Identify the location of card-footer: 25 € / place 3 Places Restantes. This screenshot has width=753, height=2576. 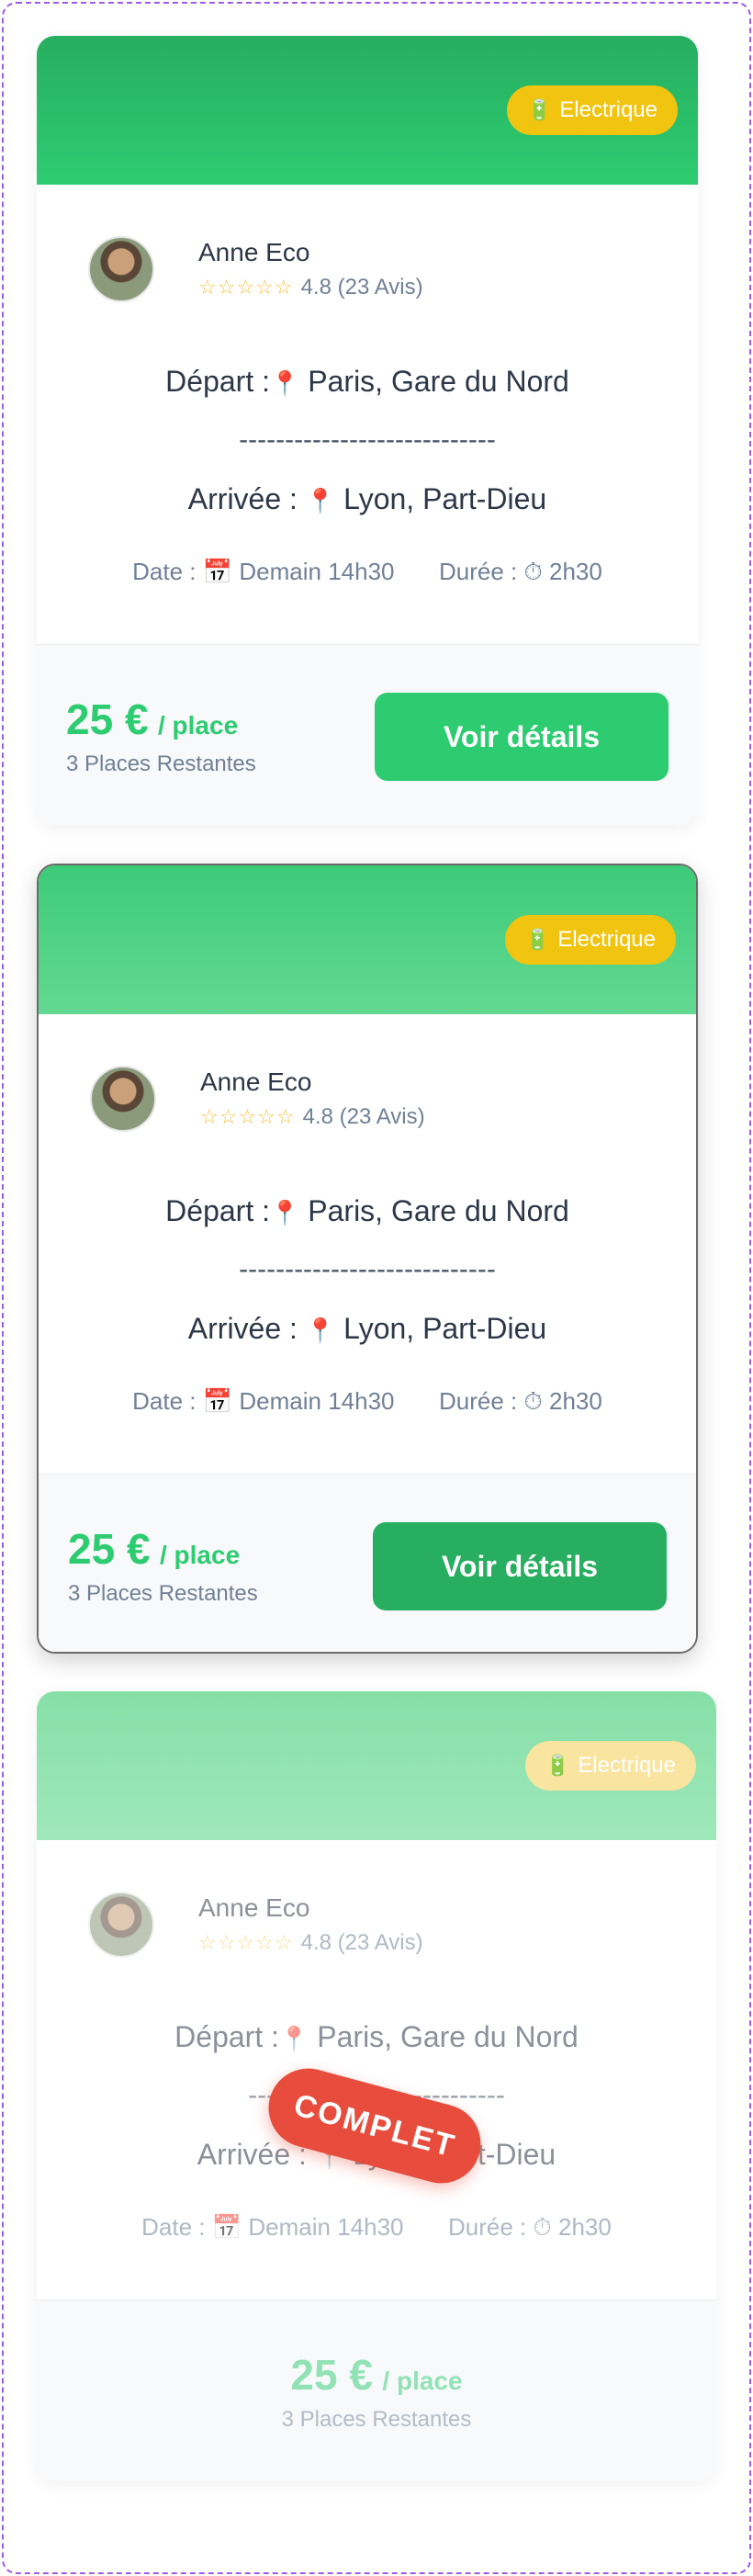
(376, 2390).